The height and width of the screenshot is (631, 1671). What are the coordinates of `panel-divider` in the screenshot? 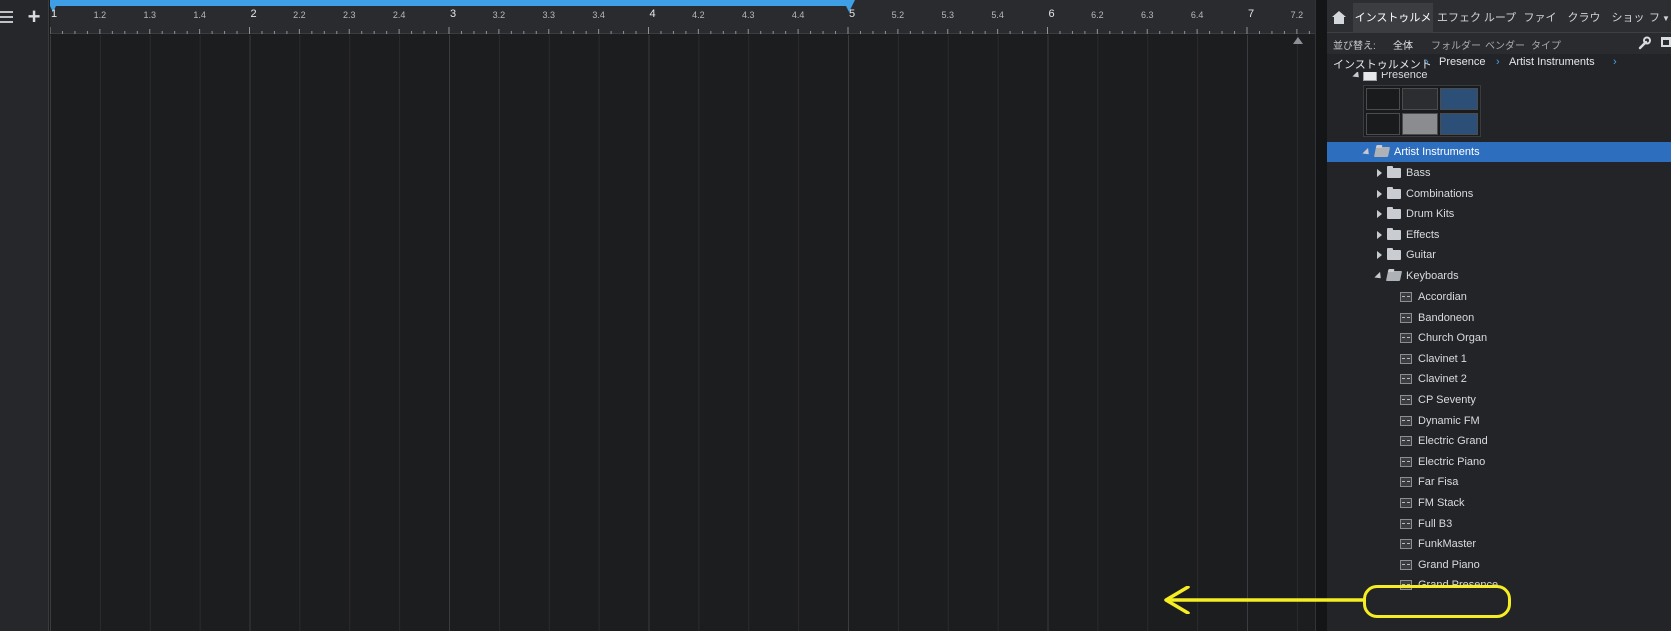 It's located at (1321, 315).